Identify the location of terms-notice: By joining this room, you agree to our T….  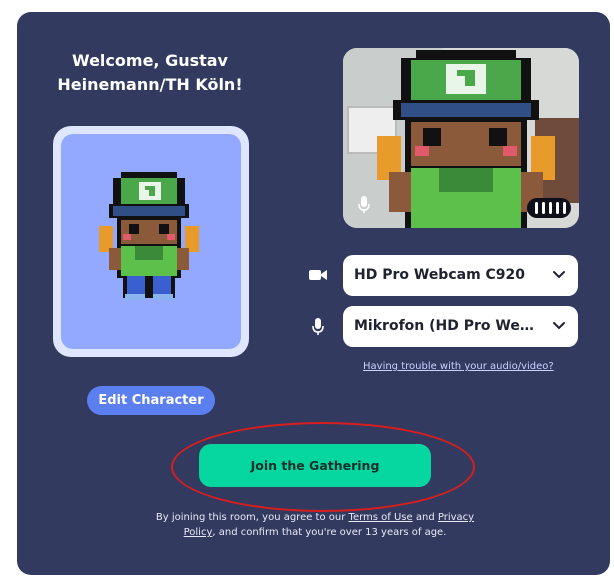
(315, 525).